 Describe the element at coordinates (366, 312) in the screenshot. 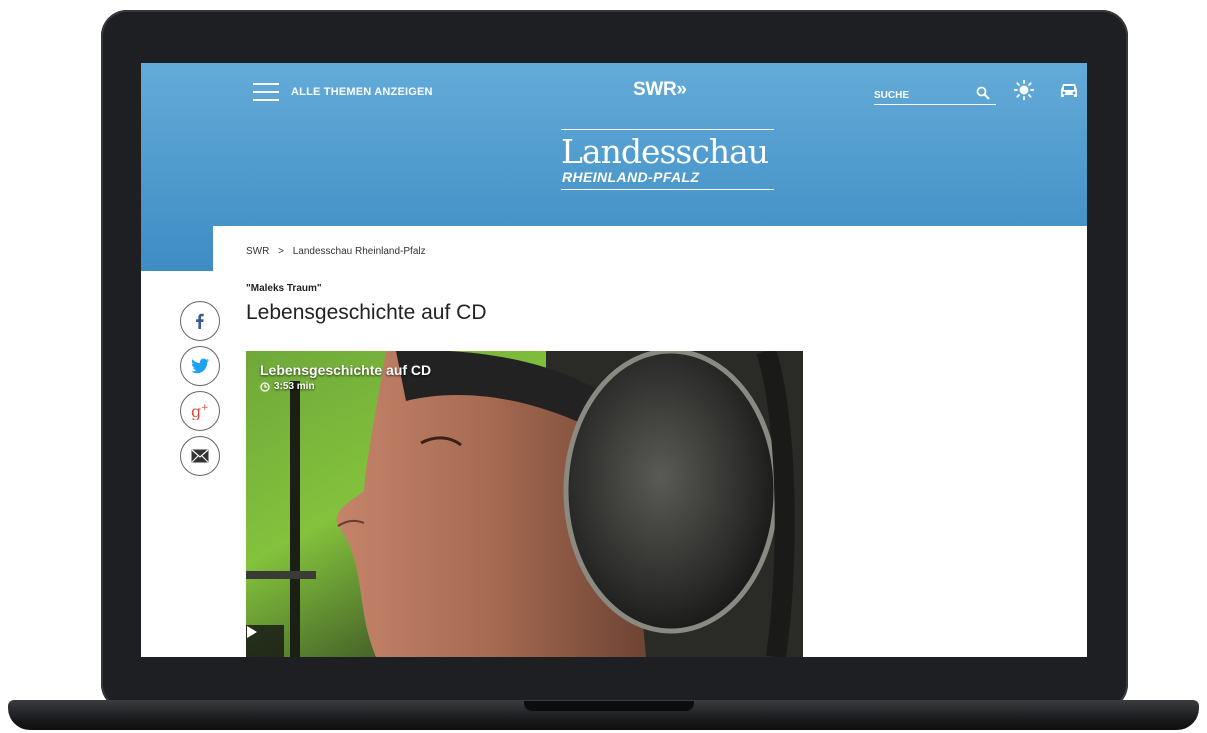

I see `article-headline: Lebensgeschichte auf CD` at that location.